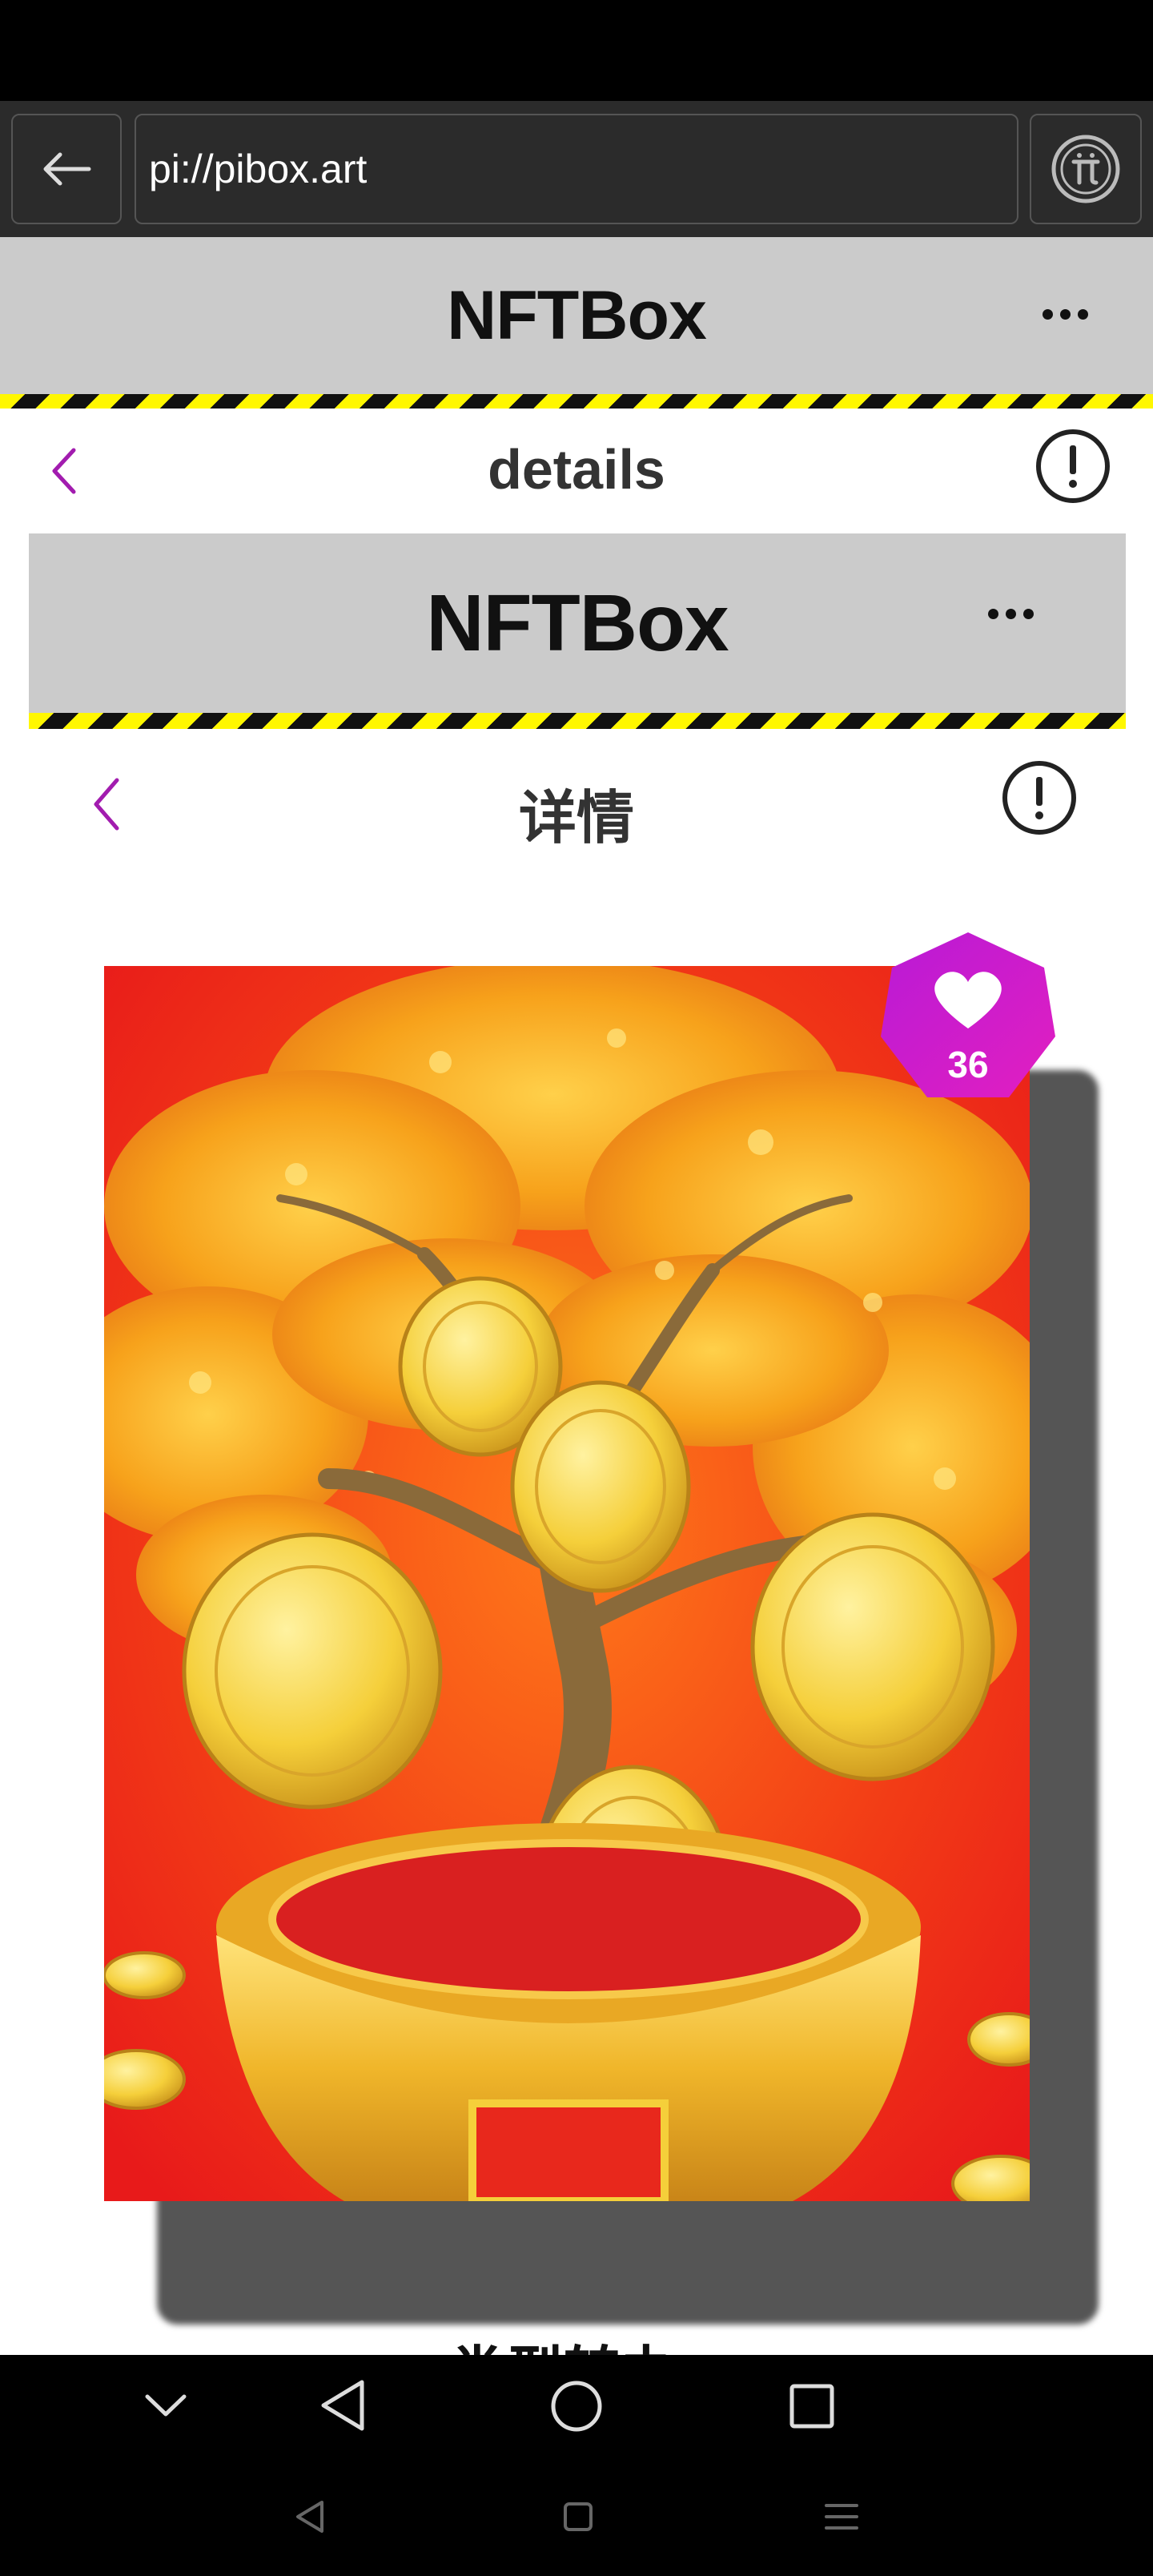 The width and height of the screenshot is (1153, 2576). Describe the element at coordinates (812, 2406) in the screenshot. I see `square-recents-icon` at that location.